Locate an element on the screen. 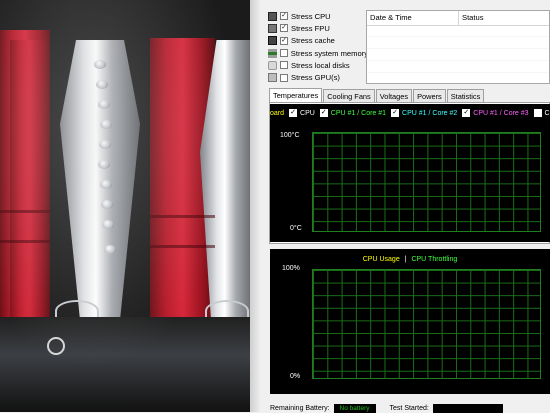 The image size is (550, 413). stress-gpu-label: Stress GPU(s) is located at coordinates (315, 78).